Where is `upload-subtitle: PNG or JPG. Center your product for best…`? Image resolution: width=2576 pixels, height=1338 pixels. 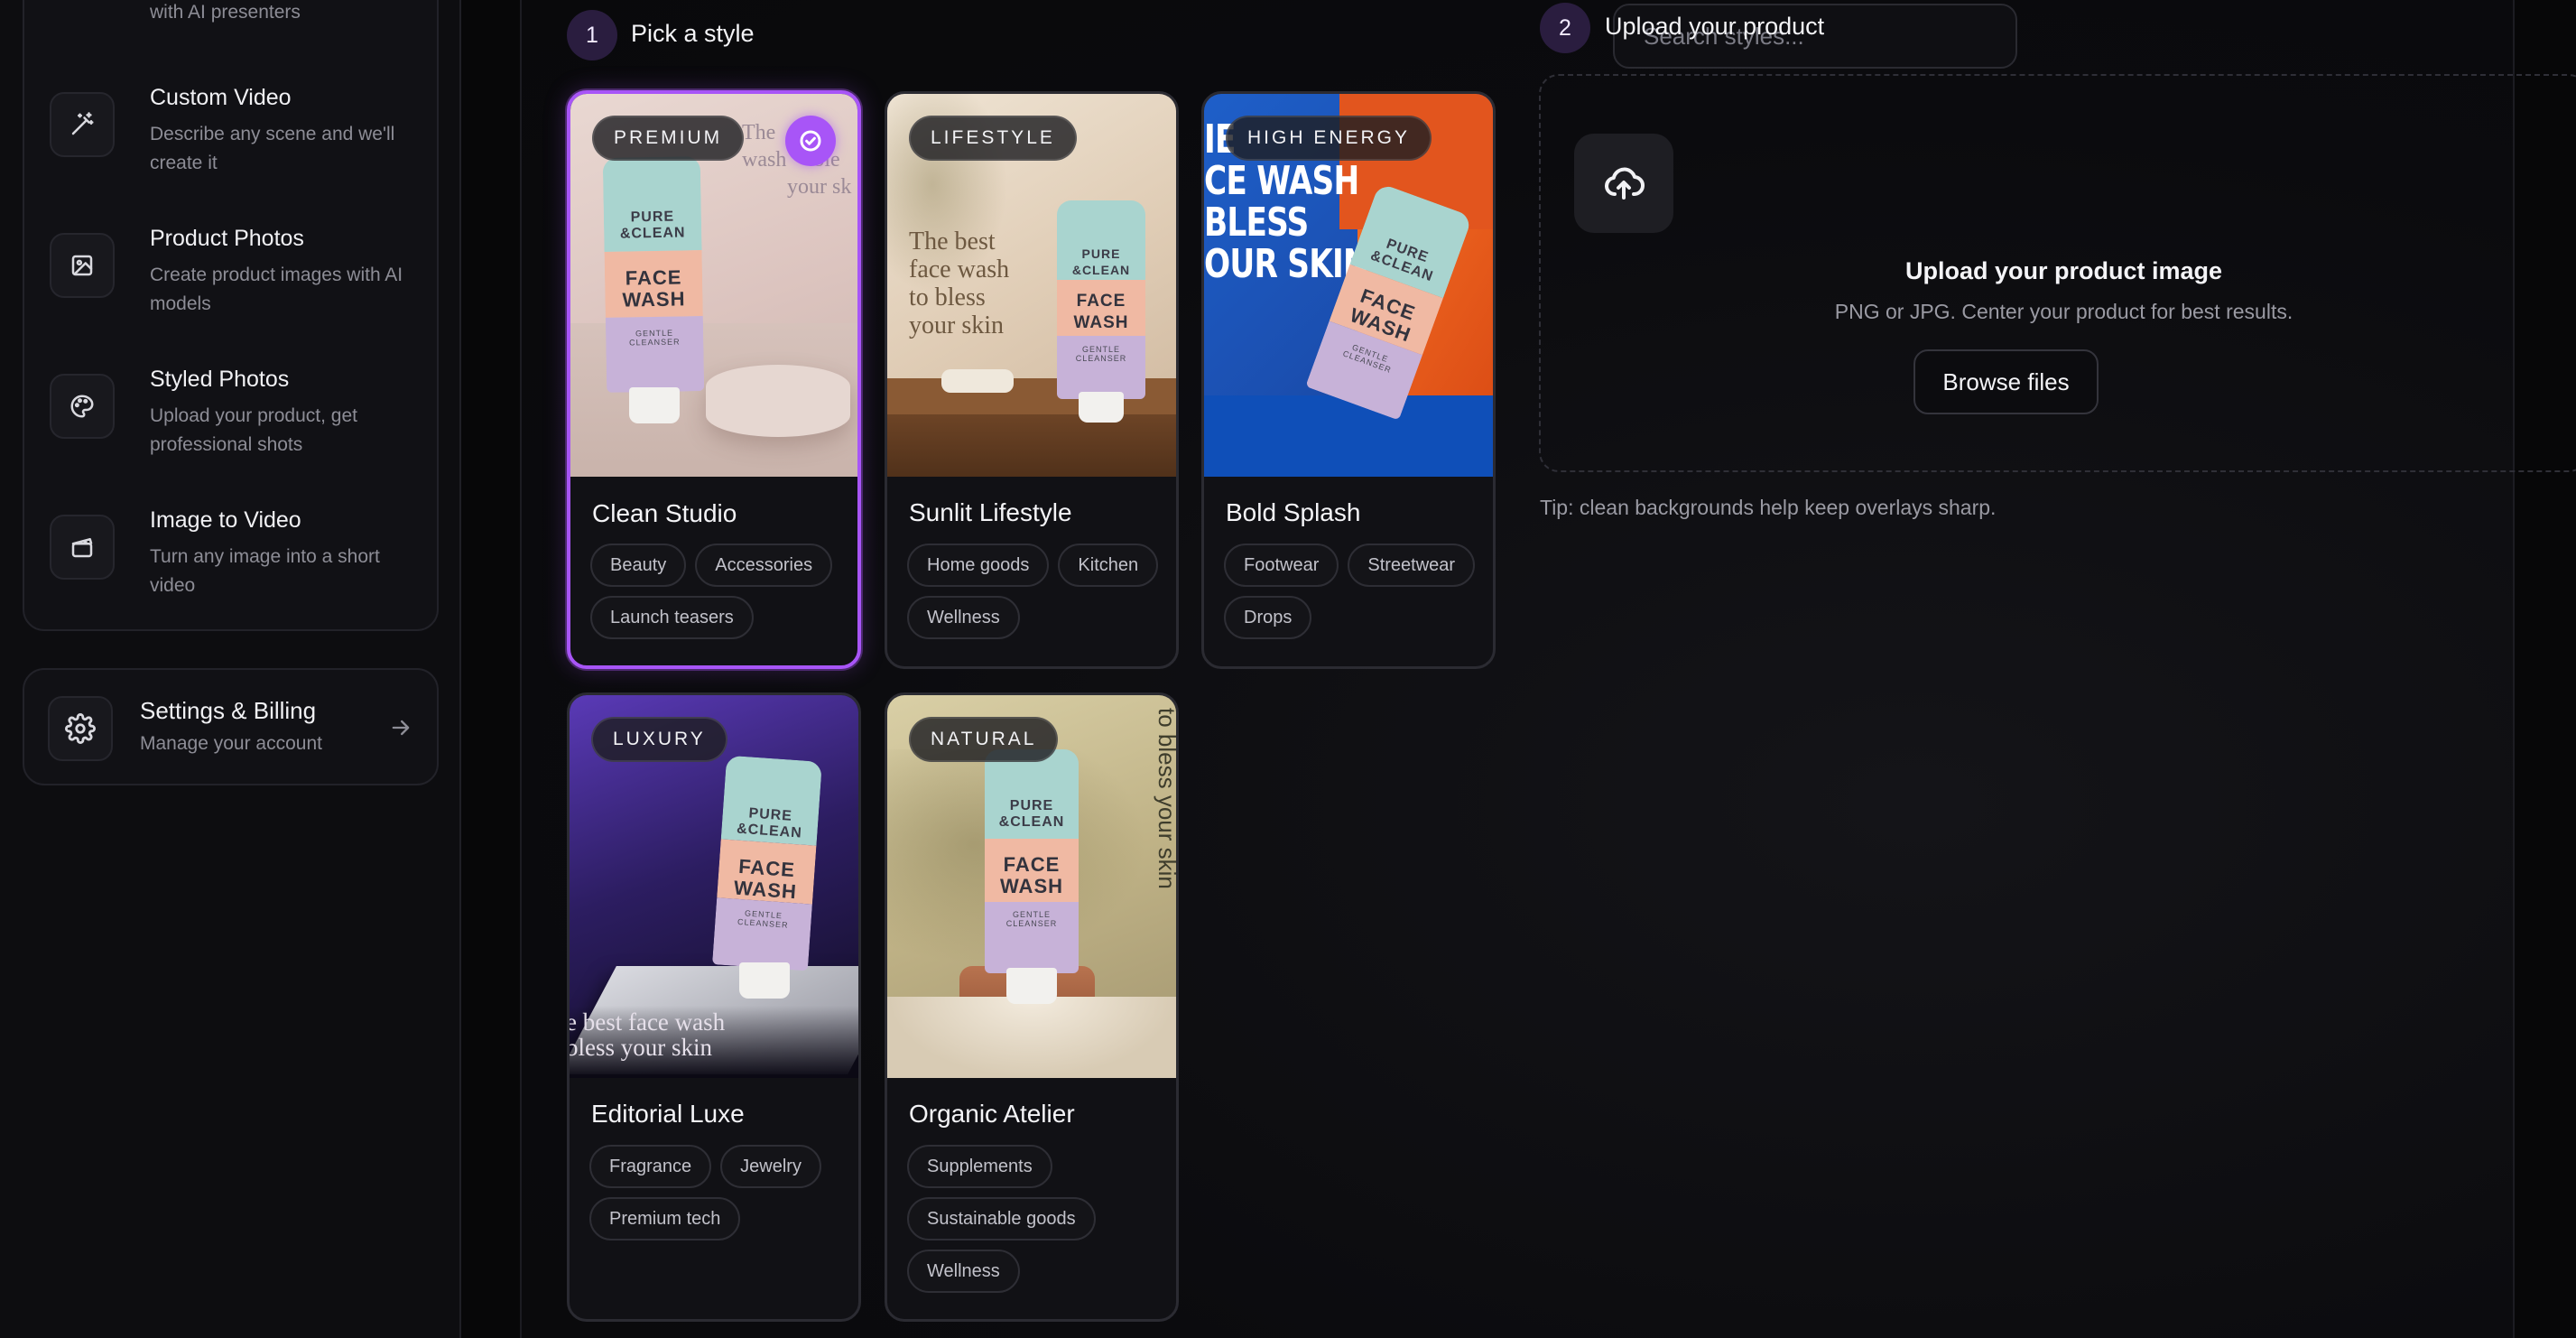
upload-subtitle: PNG or JPG. Center your product for best… is located at coordinates (2063, 312).